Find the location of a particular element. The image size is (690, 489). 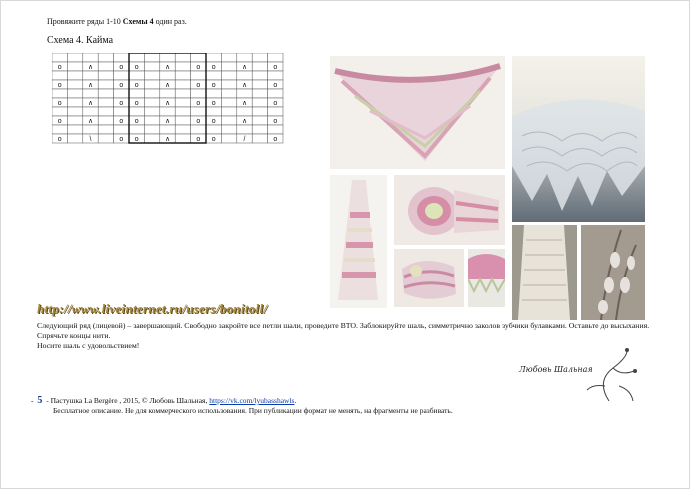

signature-logo: Любовь Шальная is located at coordinates (571, 376).